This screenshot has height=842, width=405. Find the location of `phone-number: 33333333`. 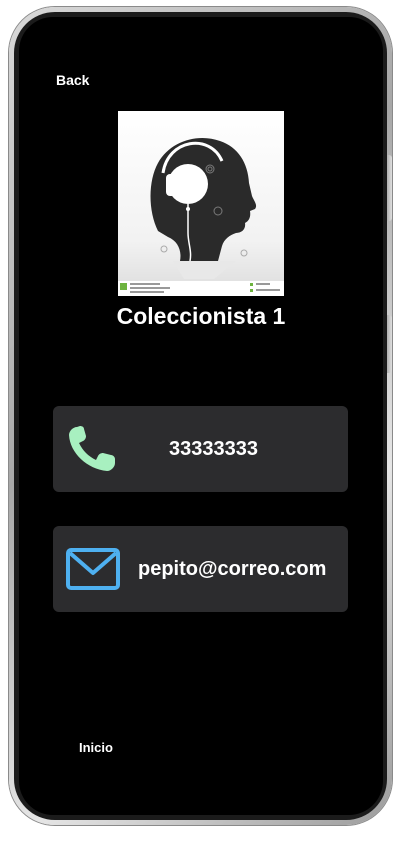

phone-number: 33333333 is located at coordinates (213, 448).